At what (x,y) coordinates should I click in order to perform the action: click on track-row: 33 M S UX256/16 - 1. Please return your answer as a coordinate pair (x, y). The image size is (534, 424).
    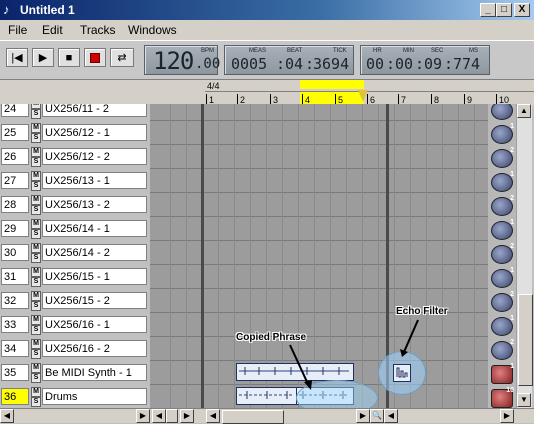
    Looking at the image, I should click on (75, 325).